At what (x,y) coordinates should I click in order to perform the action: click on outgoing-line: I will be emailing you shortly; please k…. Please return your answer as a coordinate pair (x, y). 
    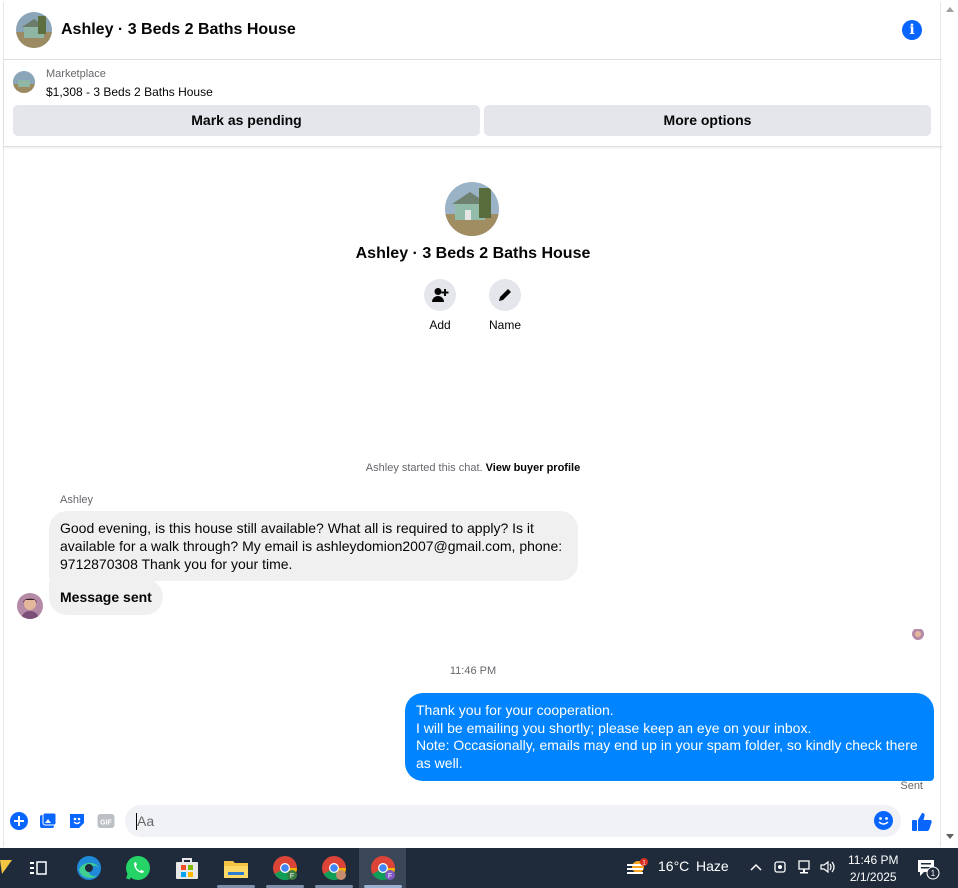
    Looking at the image, I should click on (614, 727).